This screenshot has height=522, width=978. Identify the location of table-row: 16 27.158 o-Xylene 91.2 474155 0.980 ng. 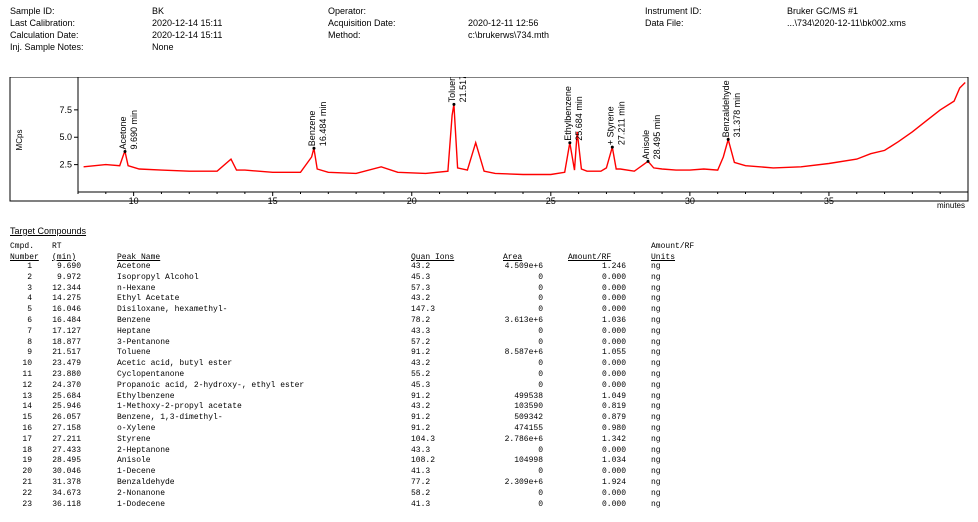
(489, 429).